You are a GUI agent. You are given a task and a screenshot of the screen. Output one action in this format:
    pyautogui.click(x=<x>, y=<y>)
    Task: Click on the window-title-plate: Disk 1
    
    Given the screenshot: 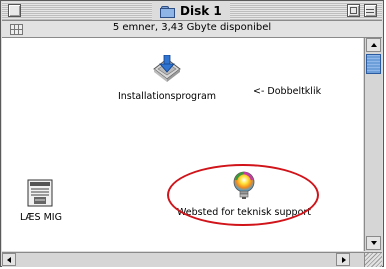 What is the action you would take?
    pyautogui.click(x=191, y=11)
    